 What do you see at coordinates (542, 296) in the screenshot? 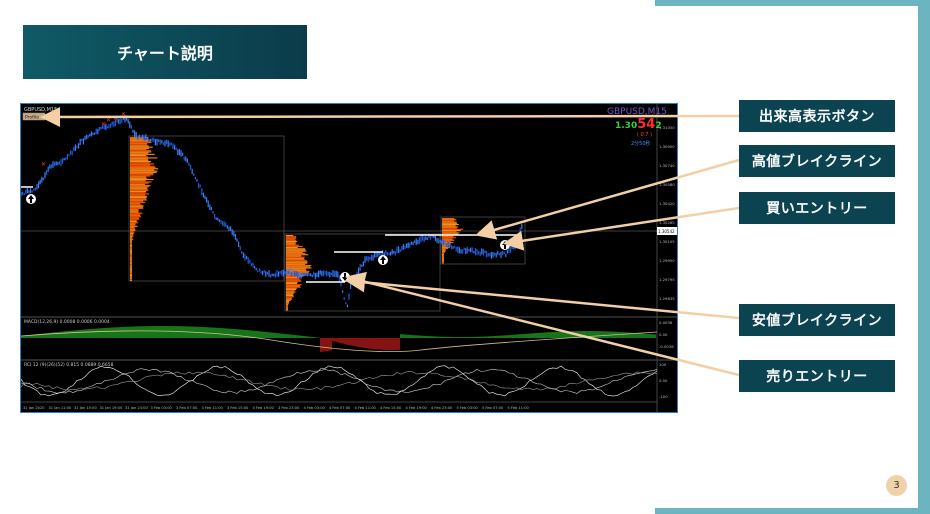
I see `arrow-low-break` at bounding box center [542, 296].